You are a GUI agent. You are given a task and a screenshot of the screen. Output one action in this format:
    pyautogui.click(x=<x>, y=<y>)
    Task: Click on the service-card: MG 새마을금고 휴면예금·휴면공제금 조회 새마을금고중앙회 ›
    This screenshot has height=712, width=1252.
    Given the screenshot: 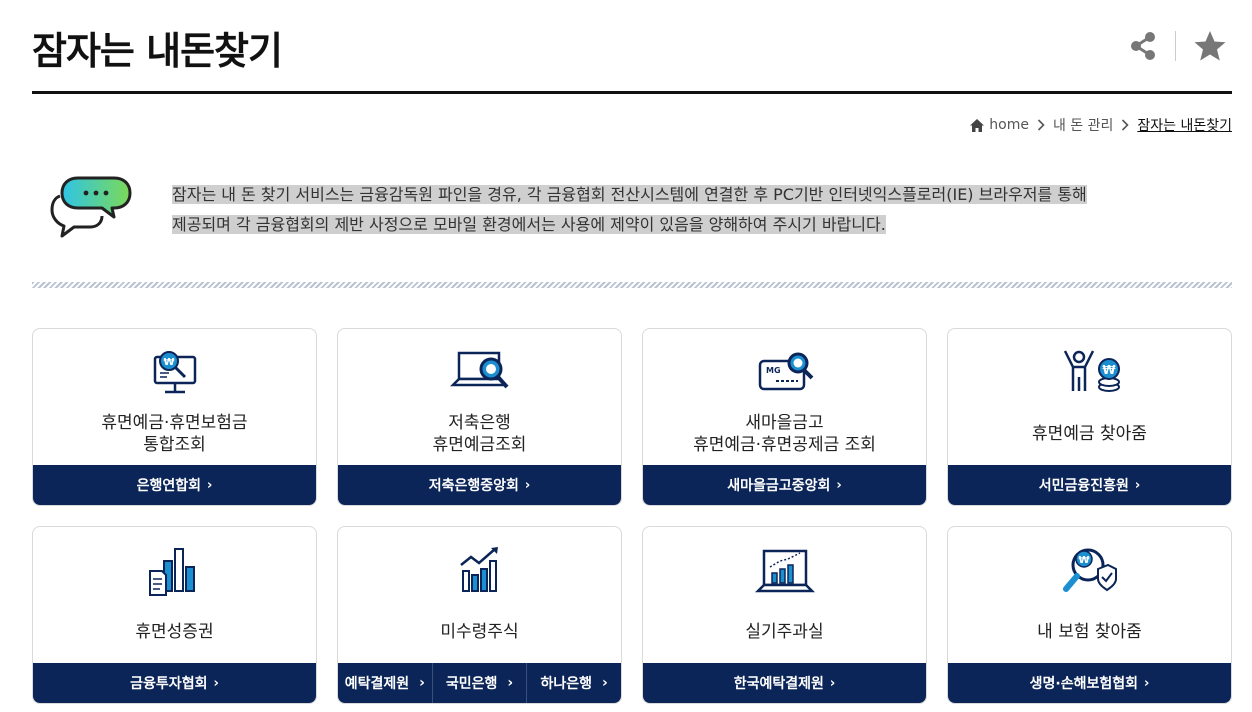 What is the action you would take?
    pyautogui.click(x=784, y=417)
    